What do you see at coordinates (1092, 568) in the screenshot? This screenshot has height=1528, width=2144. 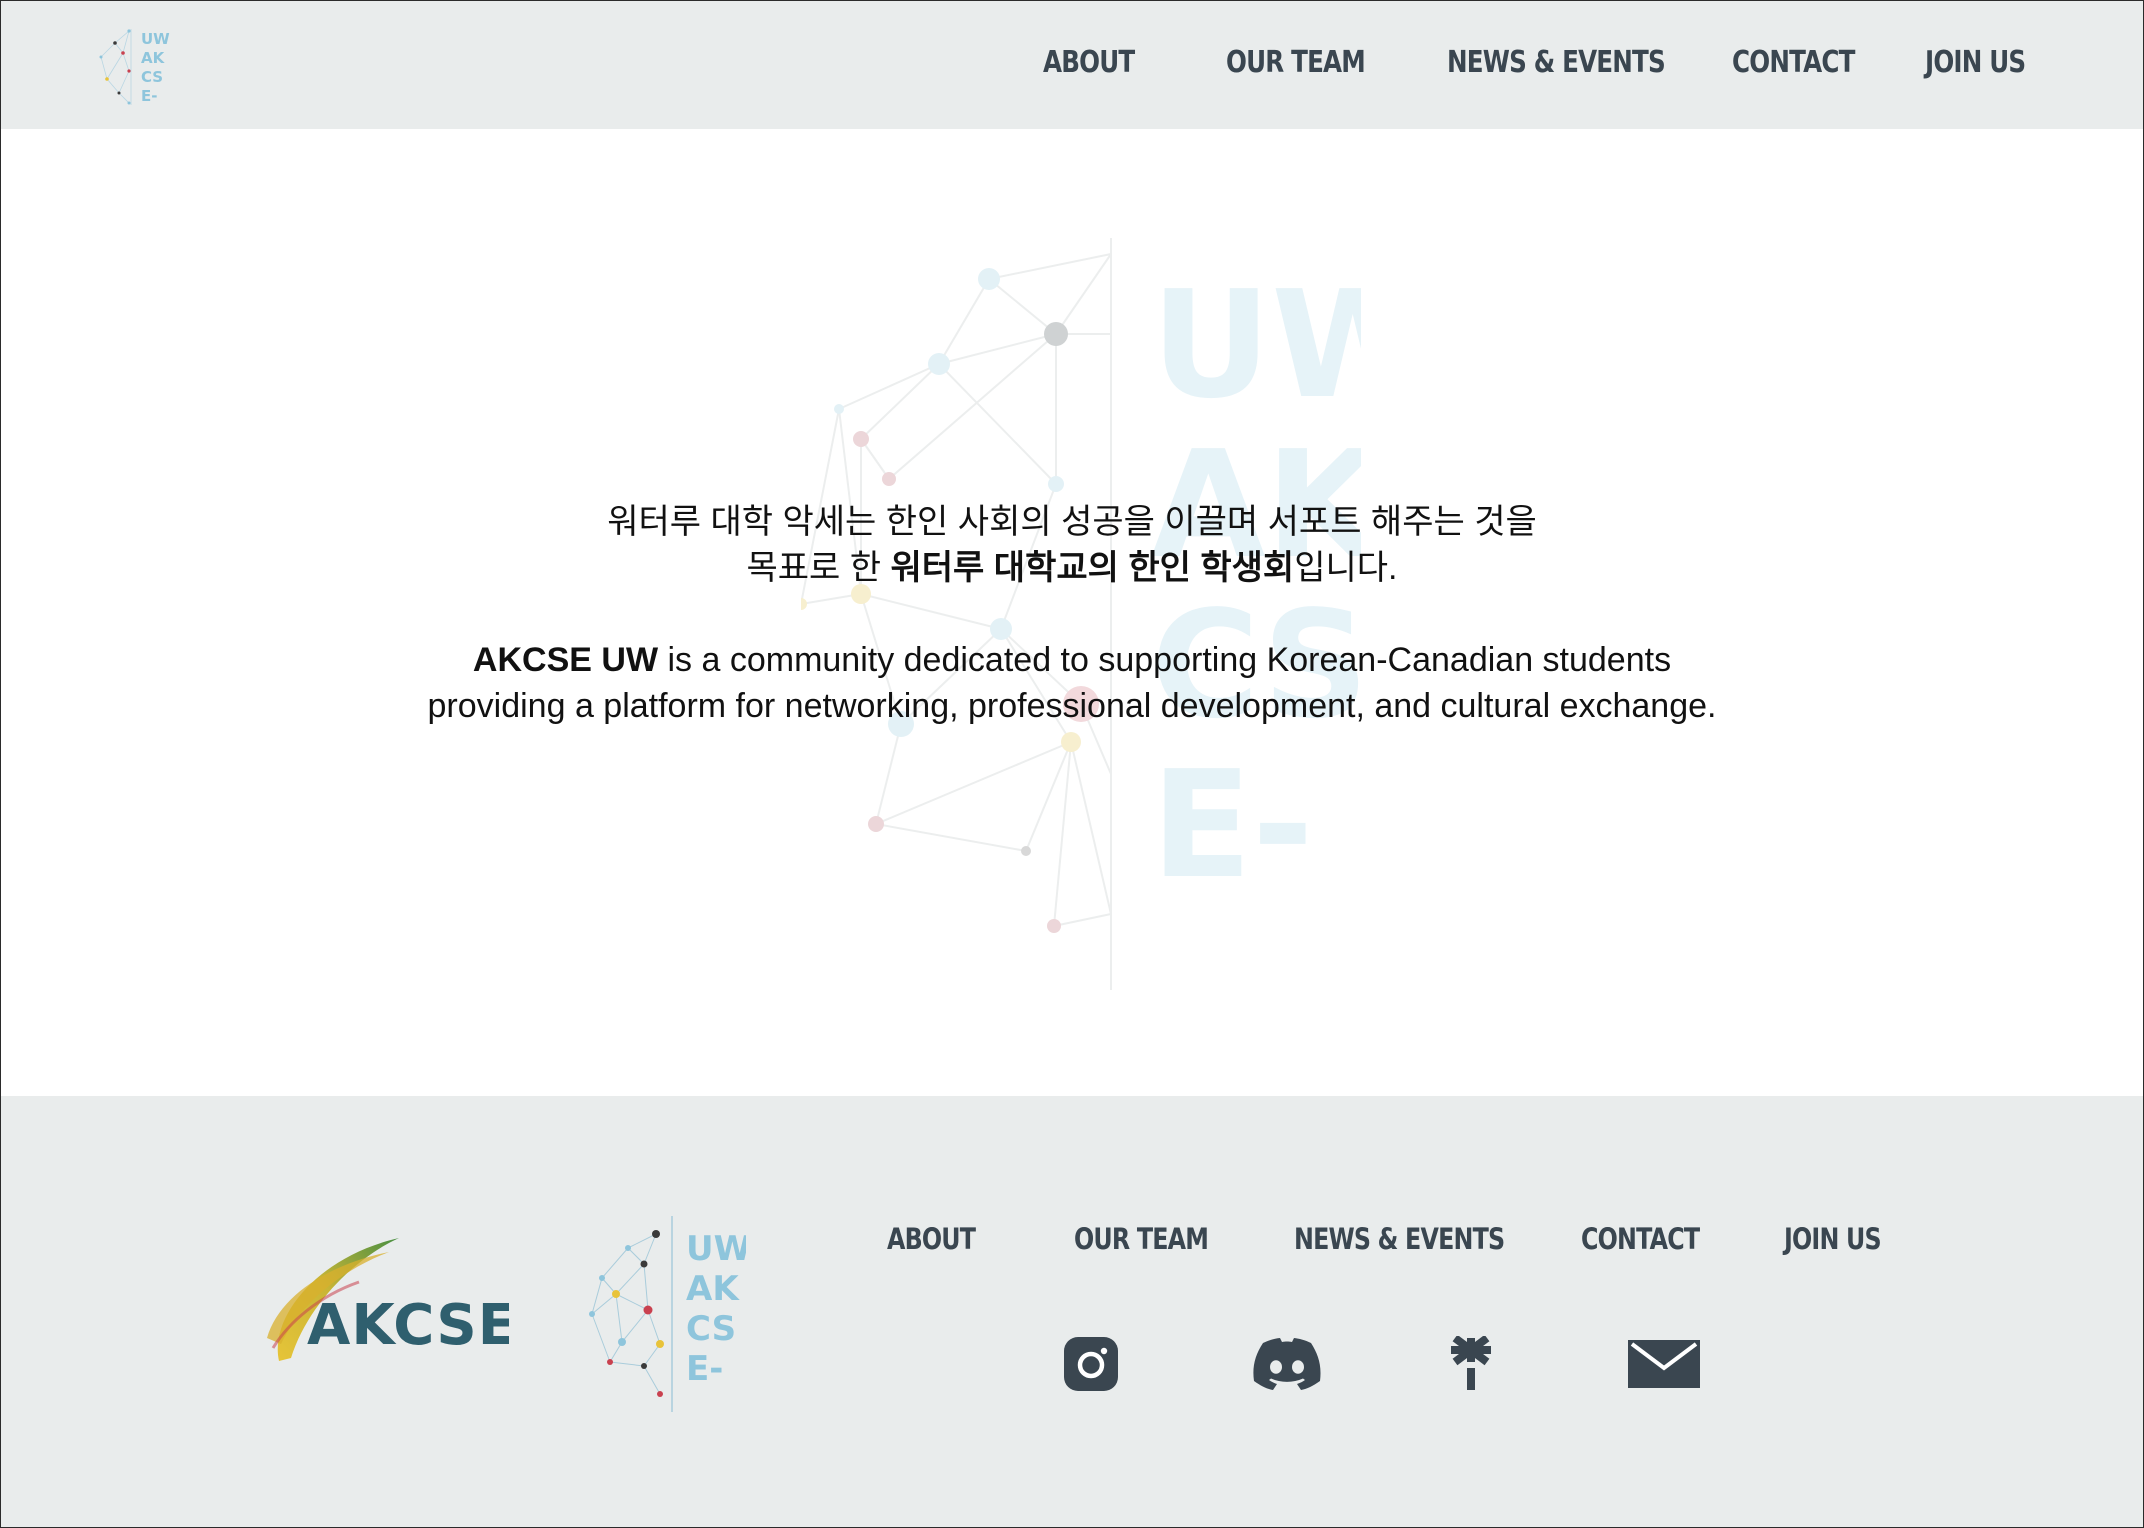 I see `korean-bold-org: 워터루 대학교의 한인 학생회` at bounding box center [1092, 568].